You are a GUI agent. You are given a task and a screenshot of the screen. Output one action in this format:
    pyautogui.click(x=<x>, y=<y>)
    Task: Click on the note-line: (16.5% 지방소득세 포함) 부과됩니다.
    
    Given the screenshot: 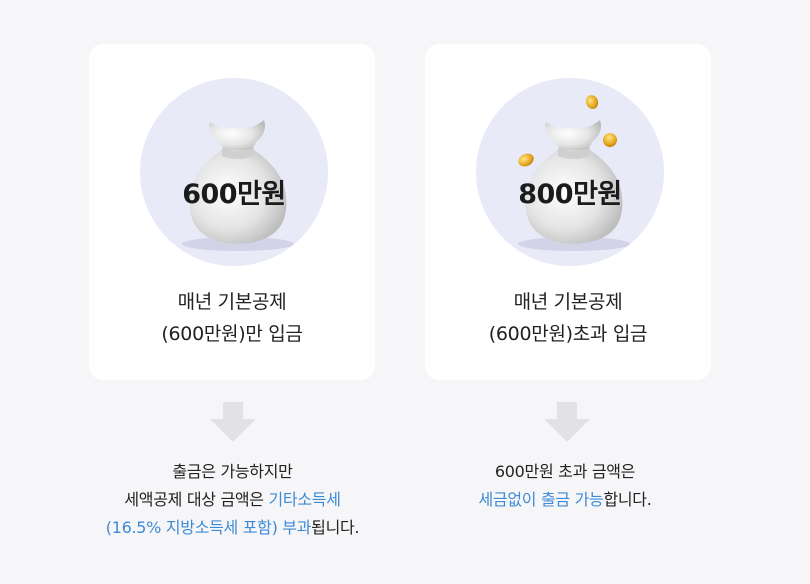 What is the action you would take?
    pyautogui.click(x=232, y=528)
    